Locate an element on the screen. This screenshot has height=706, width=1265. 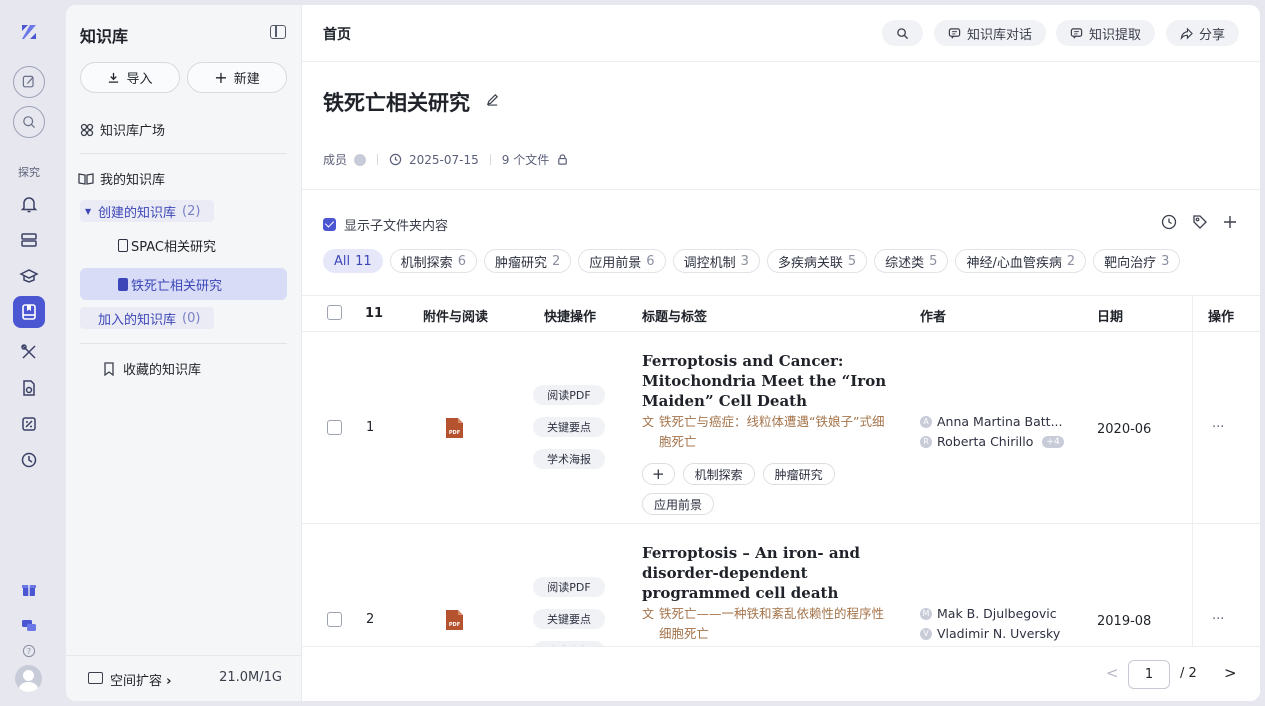
tag-filter: 机制探索 6 is located at coordinates (433, 261).